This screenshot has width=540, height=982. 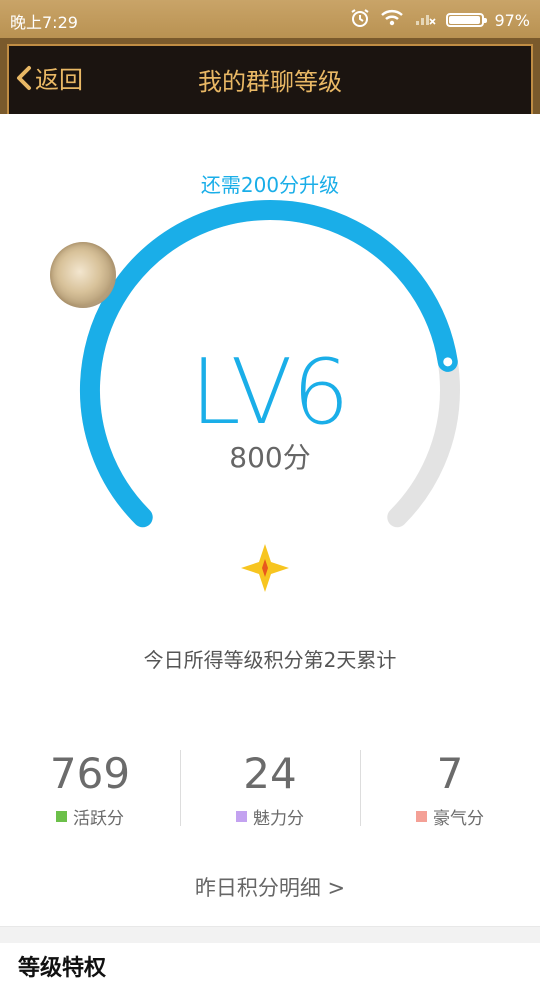 What do you see at coordinates (241, 816) in the screenshot?
I see `charm-swatch` at bounding box center [241, 816].